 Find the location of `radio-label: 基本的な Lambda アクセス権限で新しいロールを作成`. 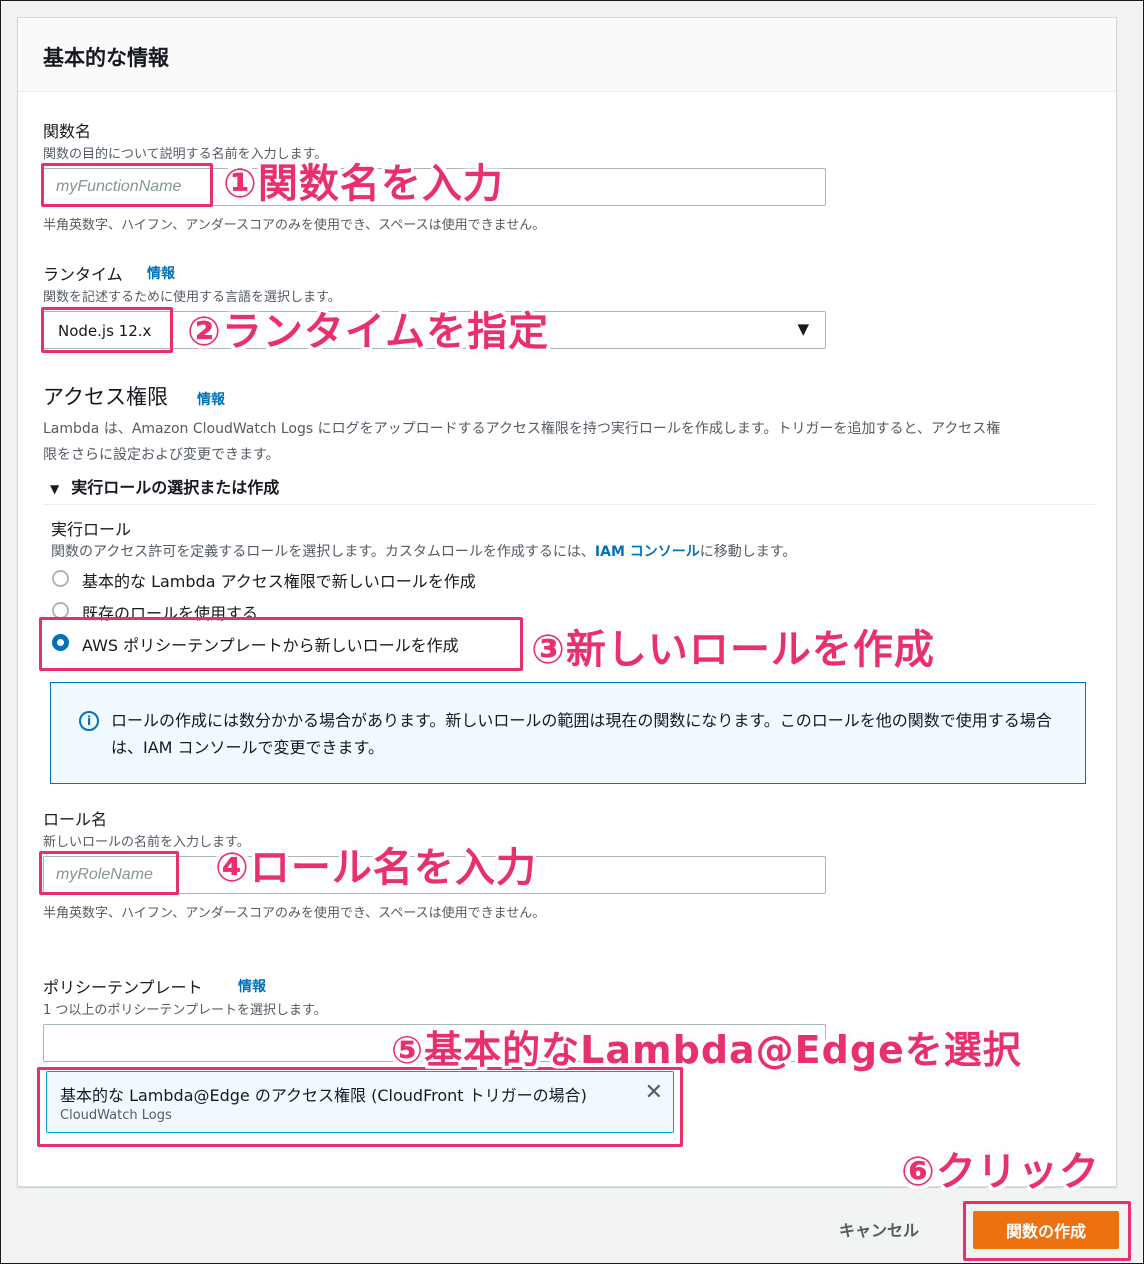

radio-label: 基本的な Lambda アクセス権限で新しいロールを作成 is located at coordinates (279, 581).